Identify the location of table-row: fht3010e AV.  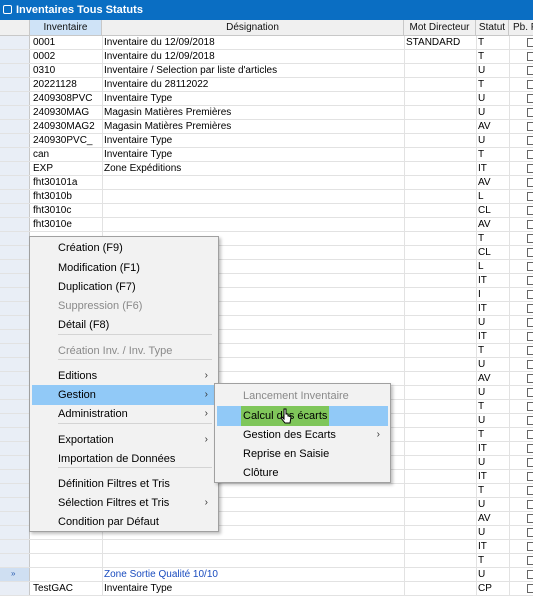
(266, 225).